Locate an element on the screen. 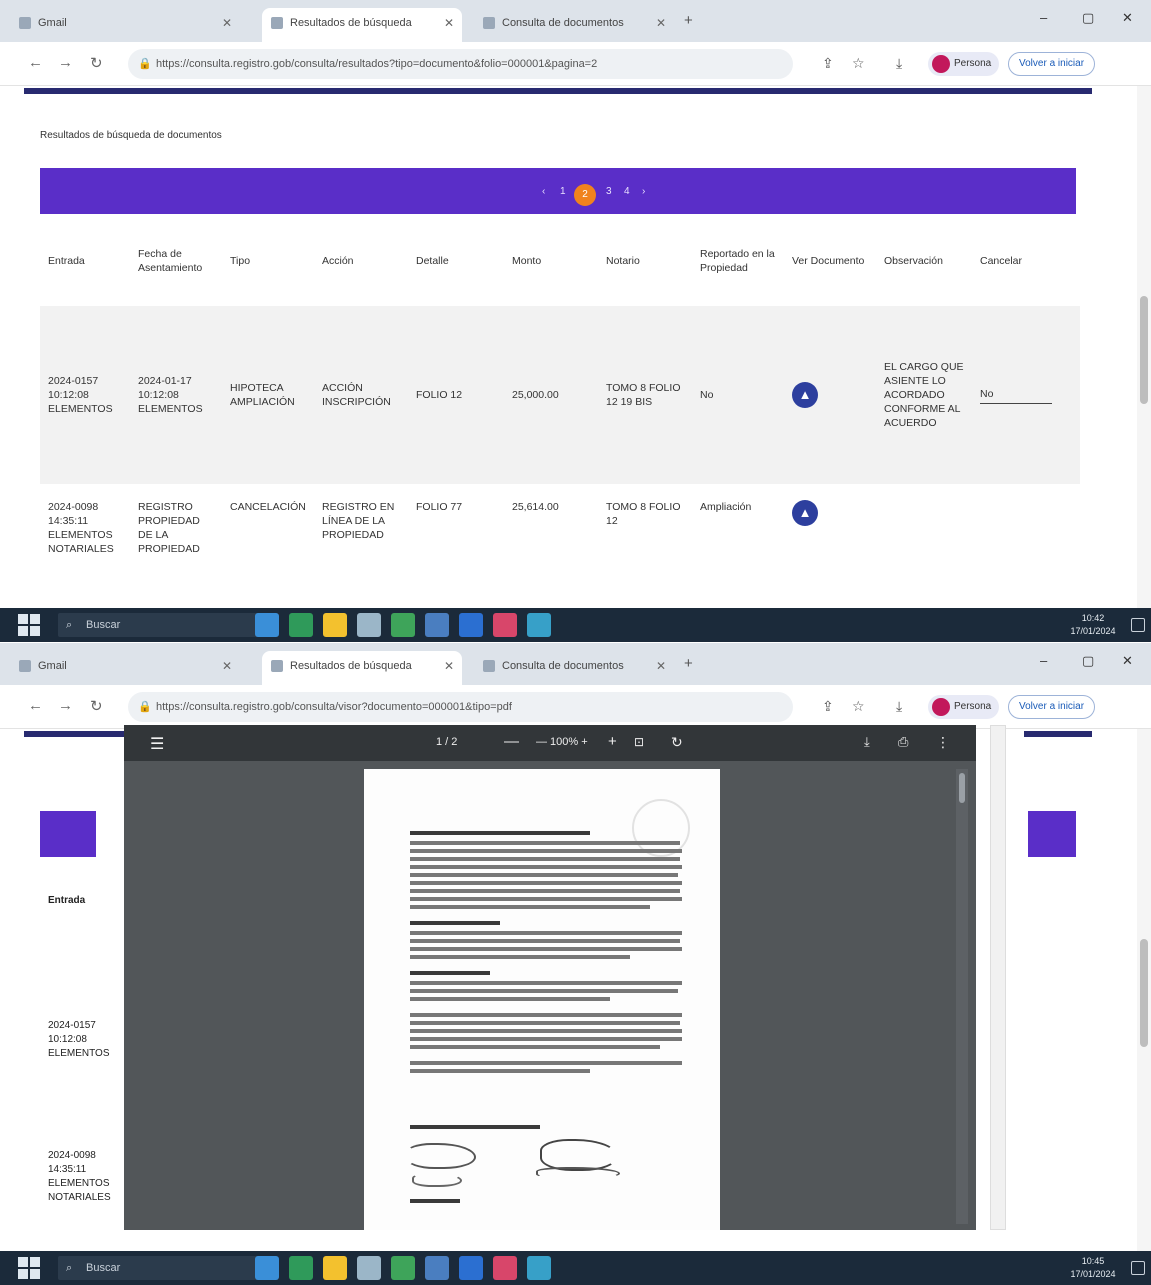  pager-page-4: 4 is located at coordinates (627, 191).